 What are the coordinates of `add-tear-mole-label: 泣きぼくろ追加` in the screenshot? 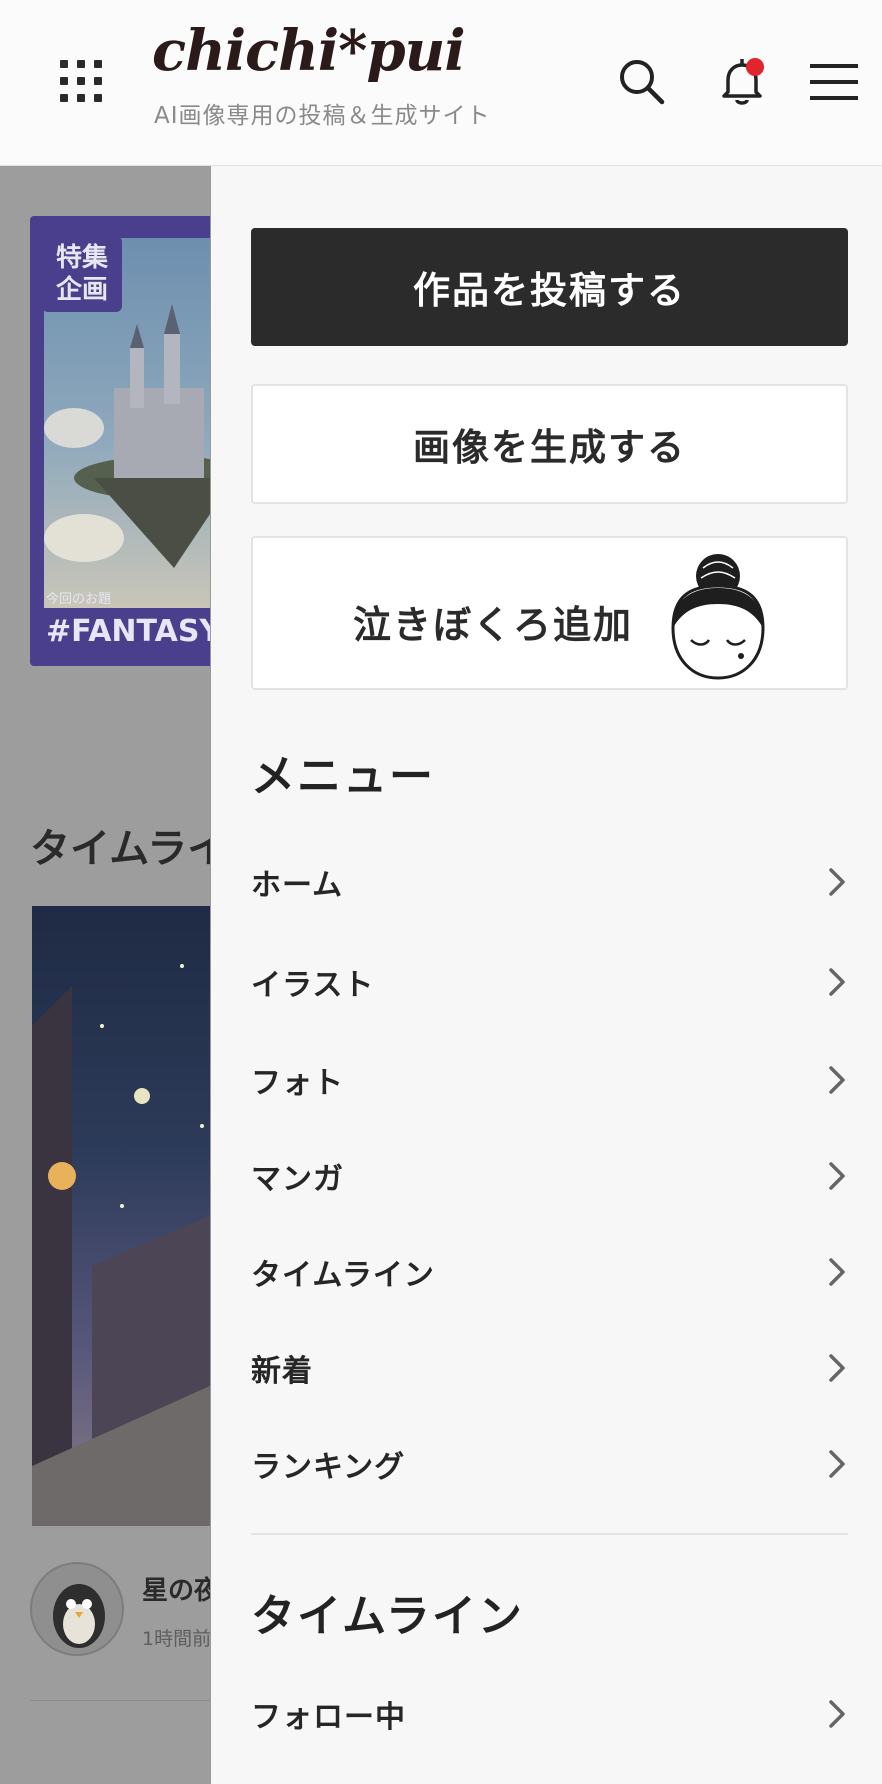 It's located at (493, 625).